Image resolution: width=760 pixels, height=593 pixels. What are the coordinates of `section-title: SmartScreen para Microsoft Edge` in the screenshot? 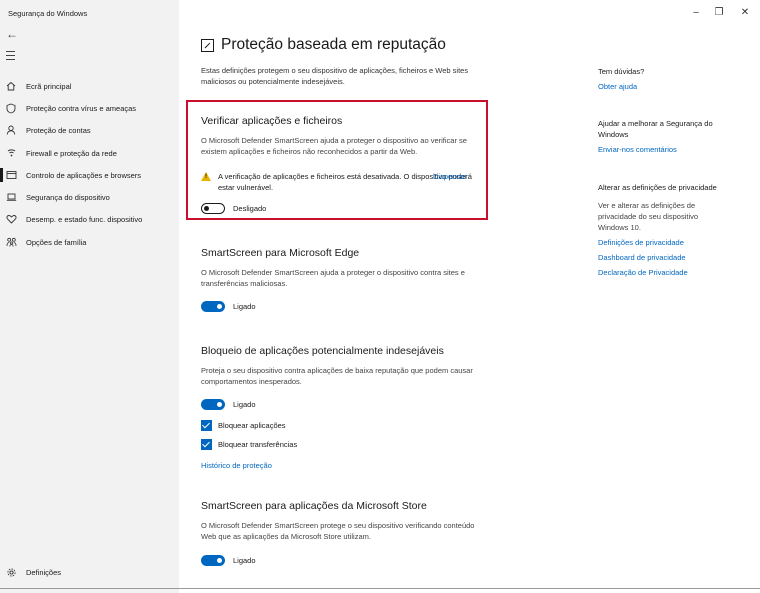 It's located at (280, 253).